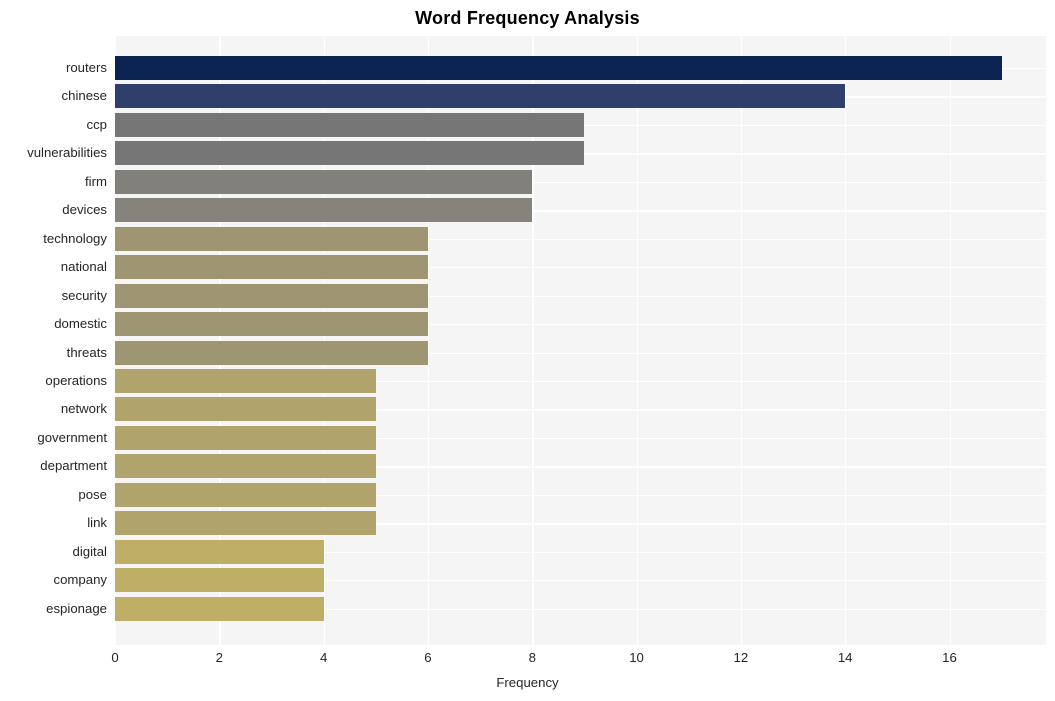 Image resolution: width=1055 pixels, height=701 pixels. What do you see at coordinates (115, 657) in the screenshot?
I see `x-tick-label-0: 0` at bounding box center [115, 657].